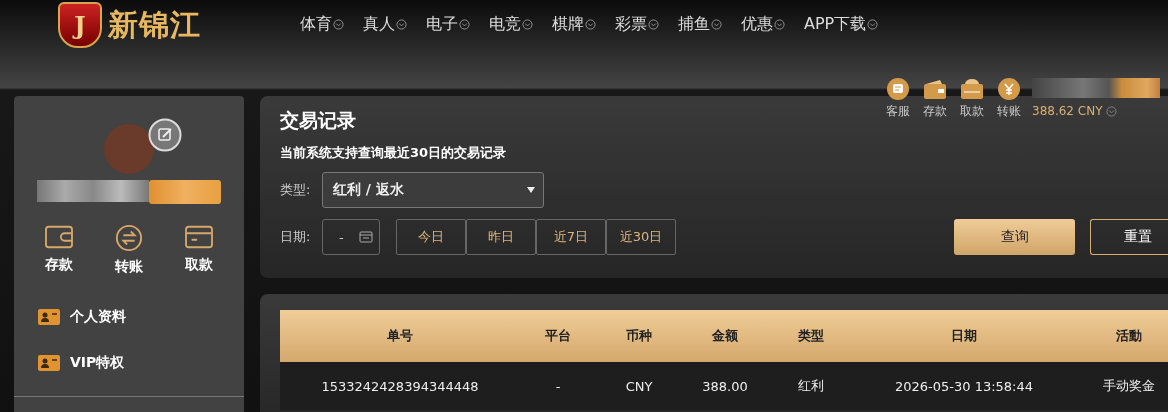 The height and width of the screenshot is (412, 1168). Describe the element at coordinates (129, 238) in the screenshot. I see `transfer-icon` at that location.